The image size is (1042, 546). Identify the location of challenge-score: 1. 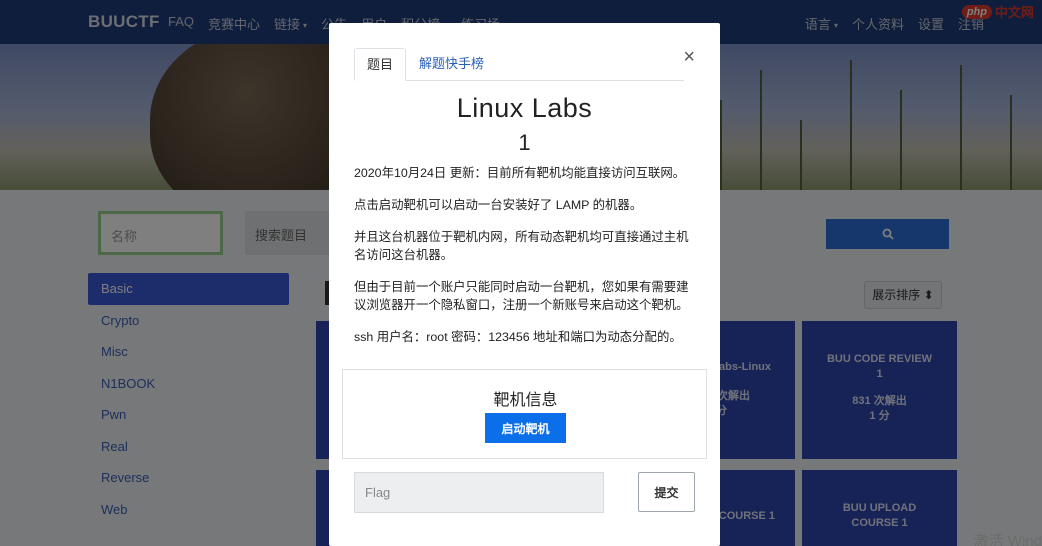
(524, 142).